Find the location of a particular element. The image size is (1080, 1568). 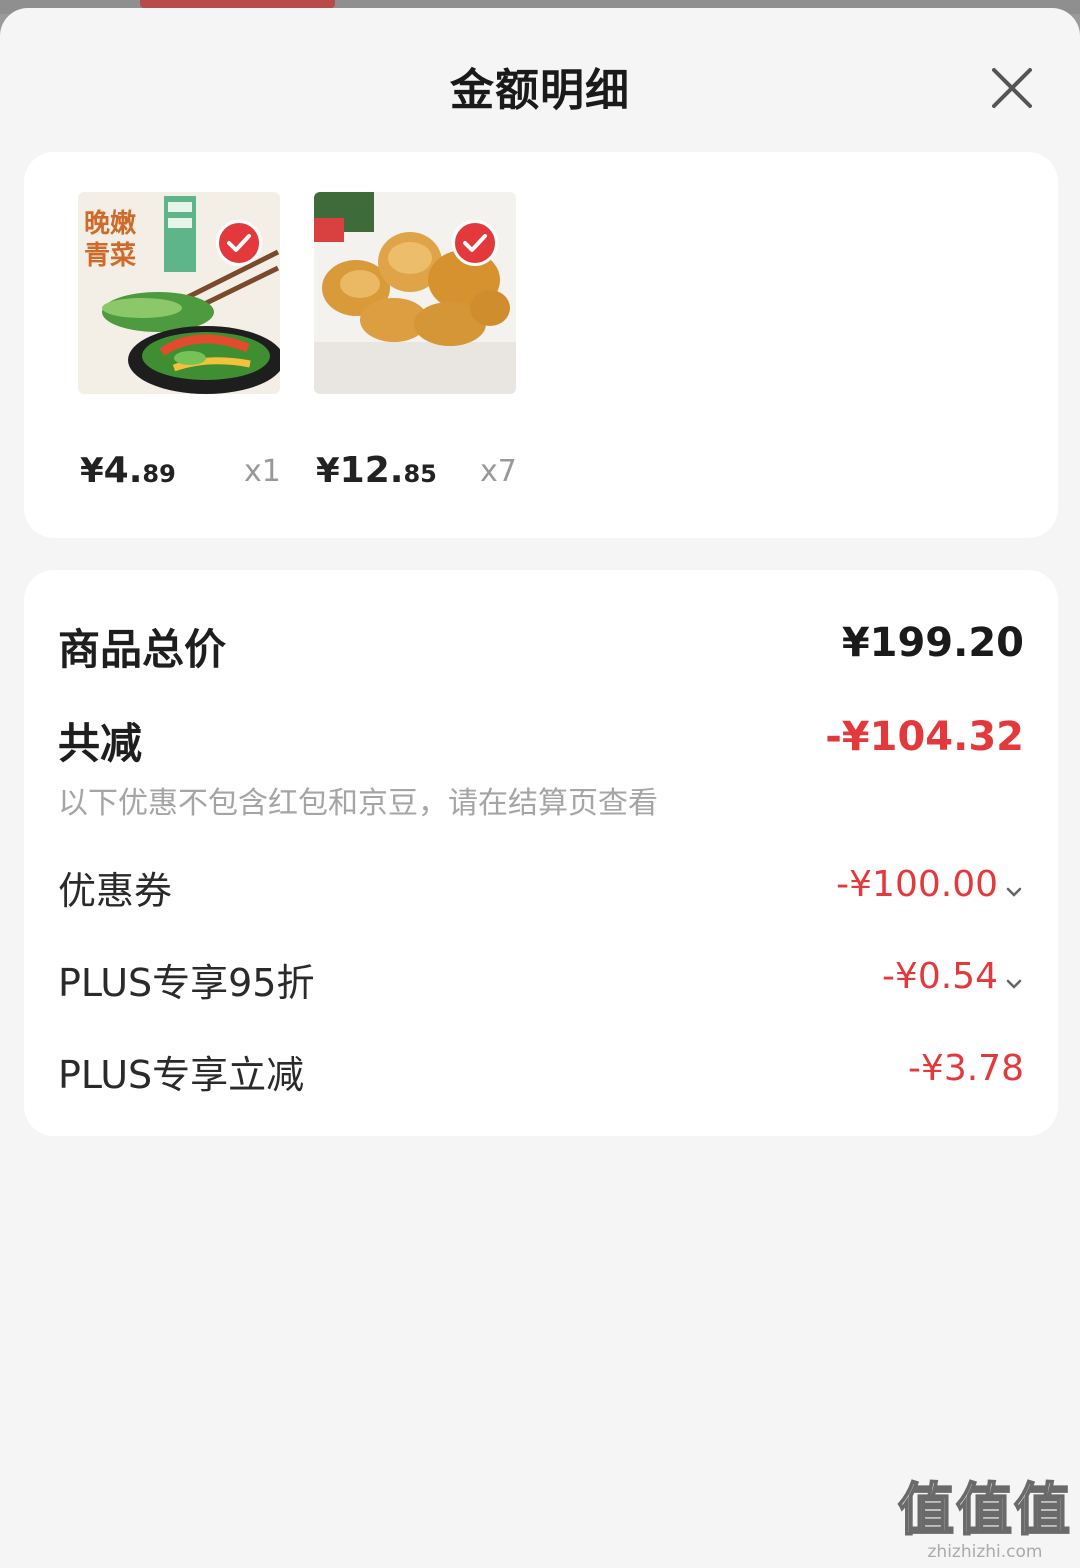

product-item: ¥12.85 x7 is located at coordinates (424, 342).